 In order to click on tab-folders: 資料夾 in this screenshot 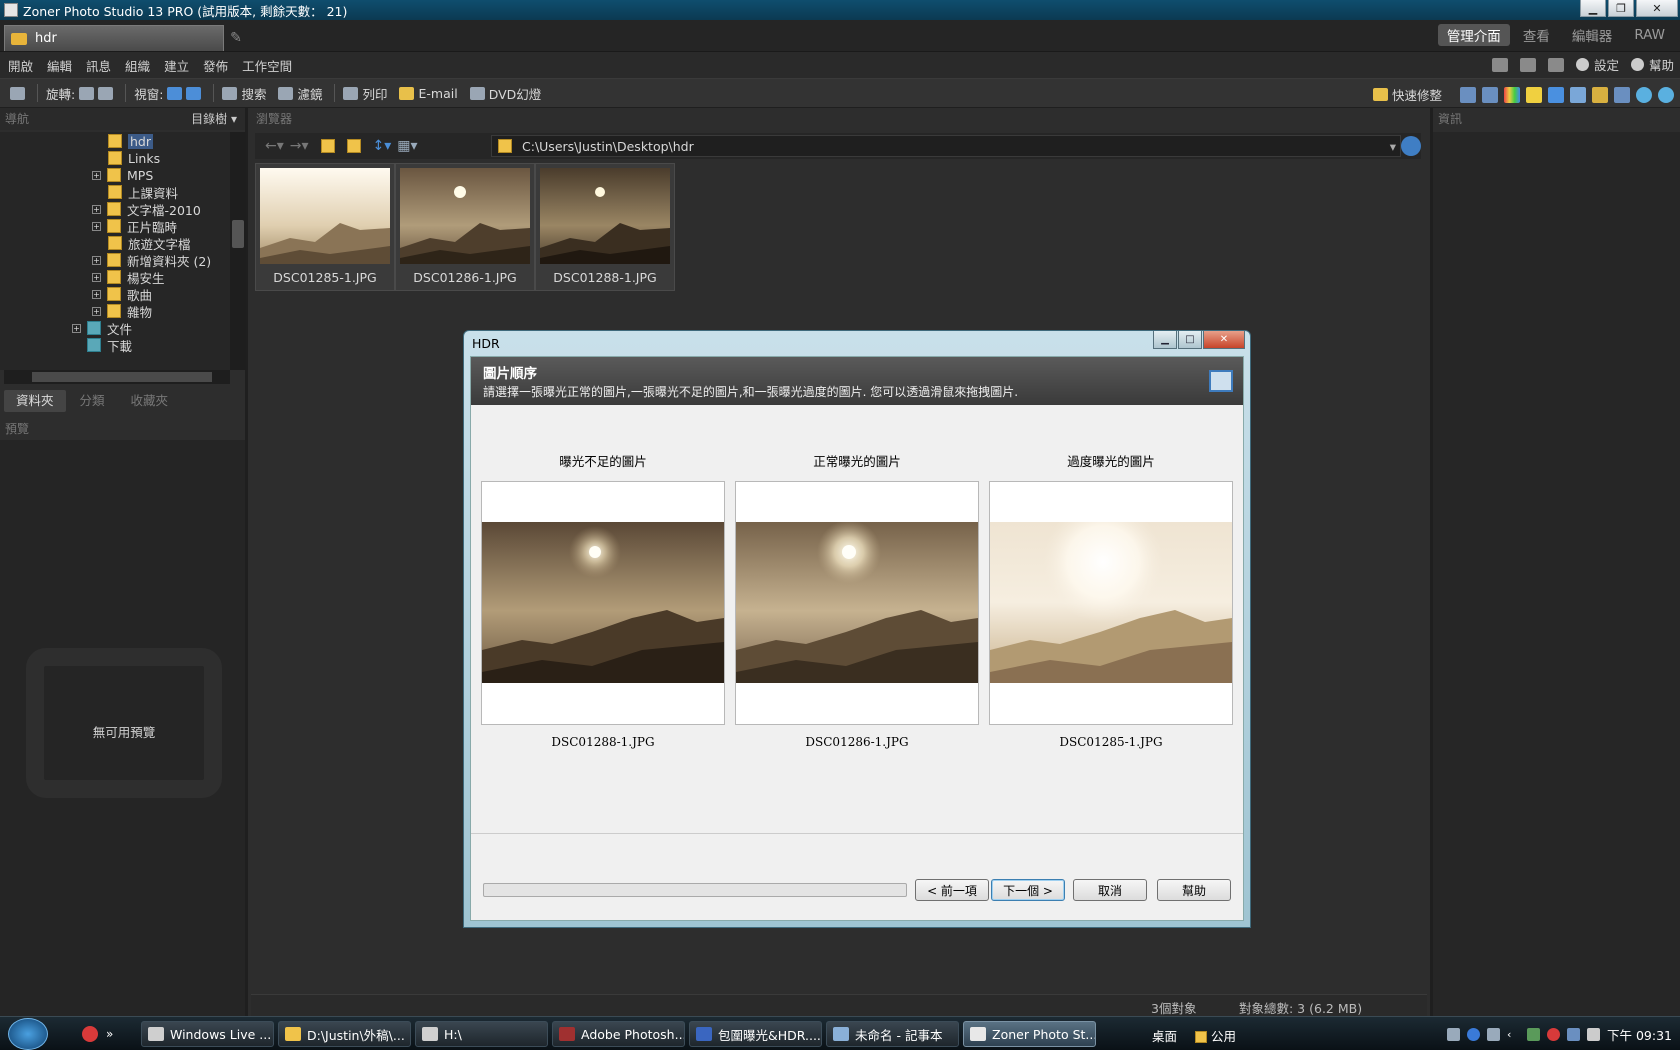, I will do `click(35, 401)`.